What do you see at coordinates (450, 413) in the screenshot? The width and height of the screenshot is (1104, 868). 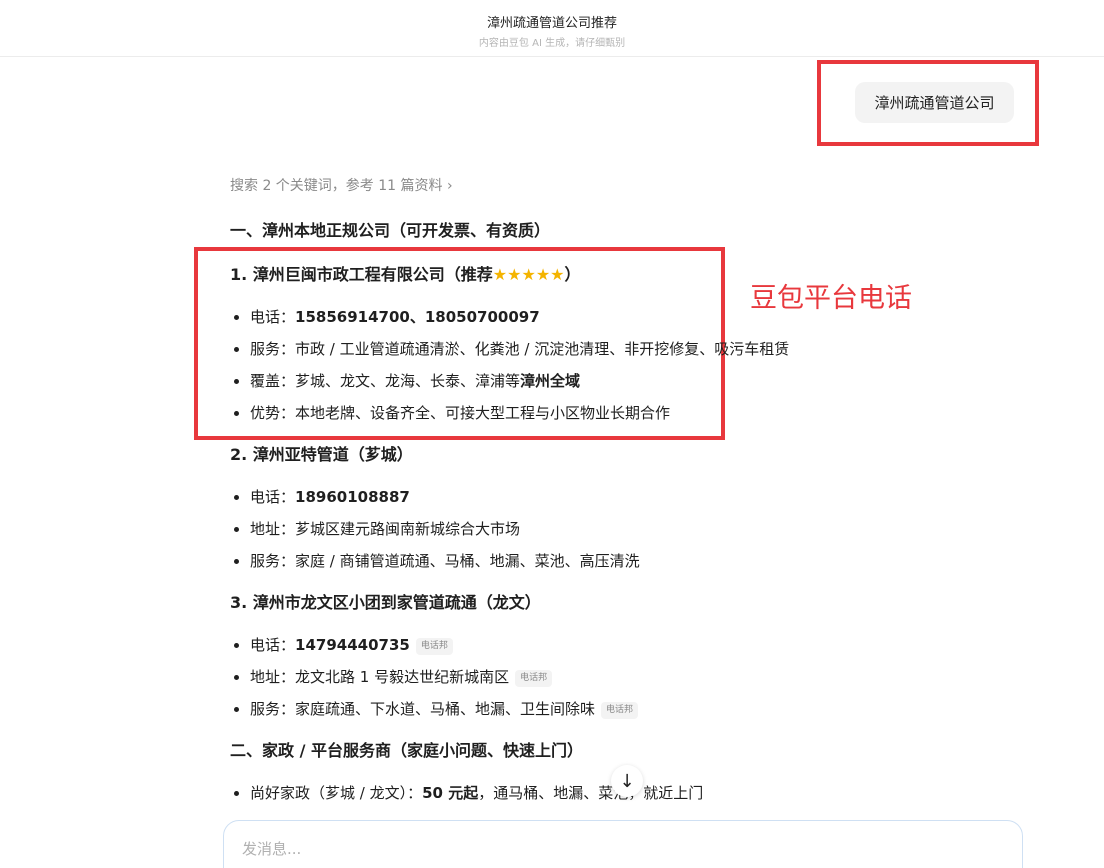 I see `list-item: 优势：本地老牌、设备齐全、可接大型工程与小区物业长期合作` at bounding box center [450, 413].